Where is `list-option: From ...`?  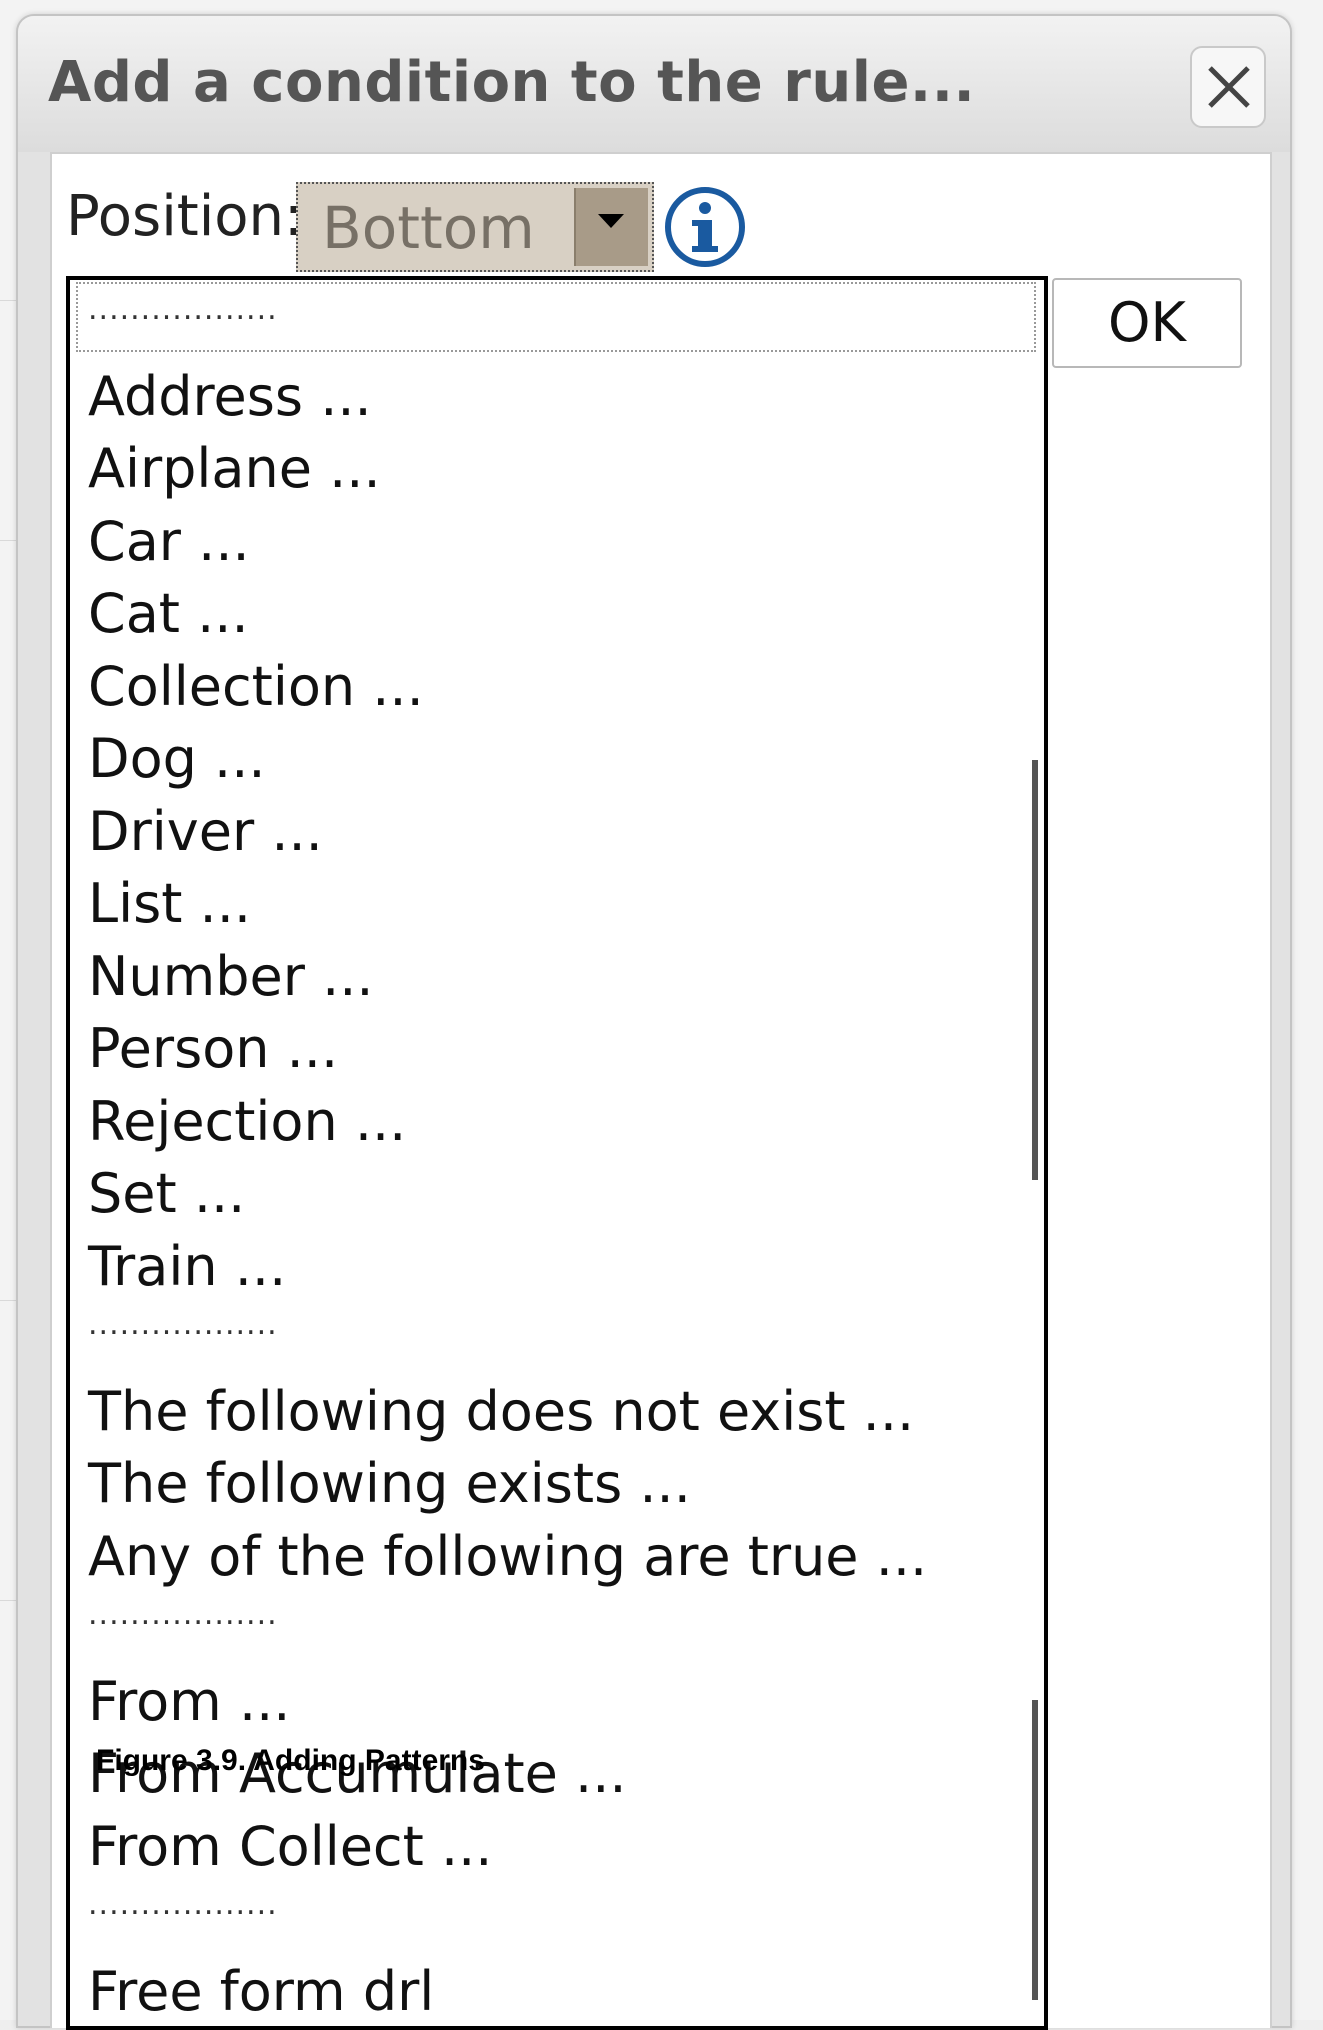
list-option: From ... is located at coordinates (189, 1702).